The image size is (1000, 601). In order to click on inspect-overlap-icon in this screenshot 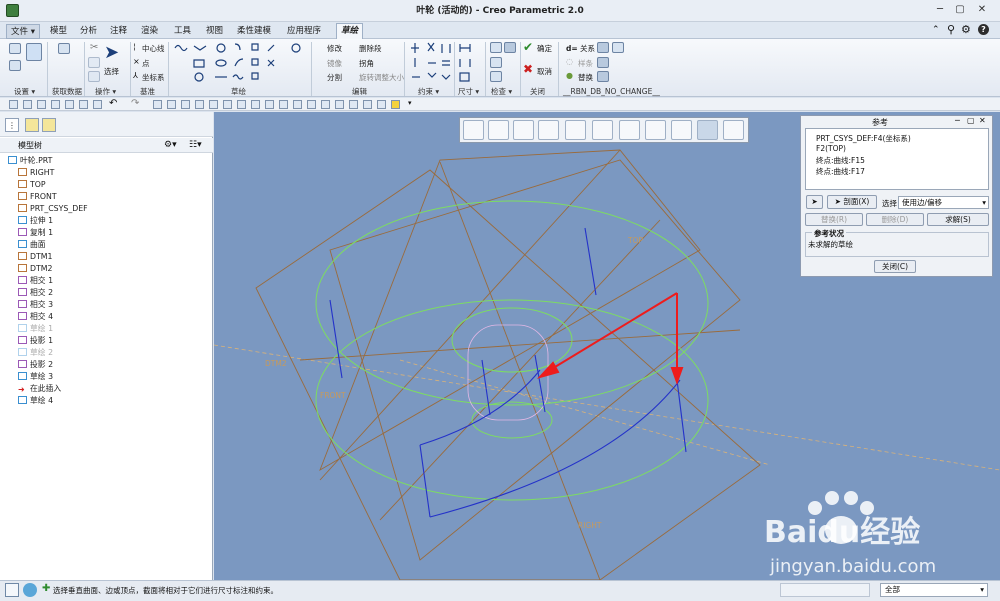, I will do `click(496, 47)`.